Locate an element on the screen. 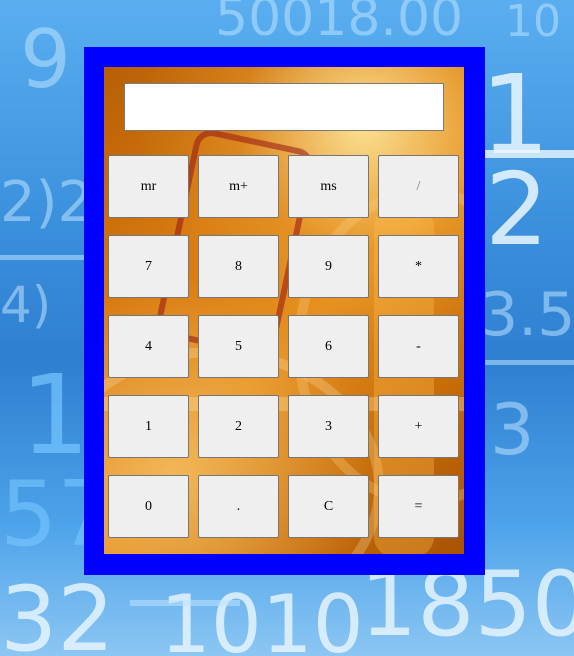  digit-5-button: 5 is located at coordinates (238, 346).